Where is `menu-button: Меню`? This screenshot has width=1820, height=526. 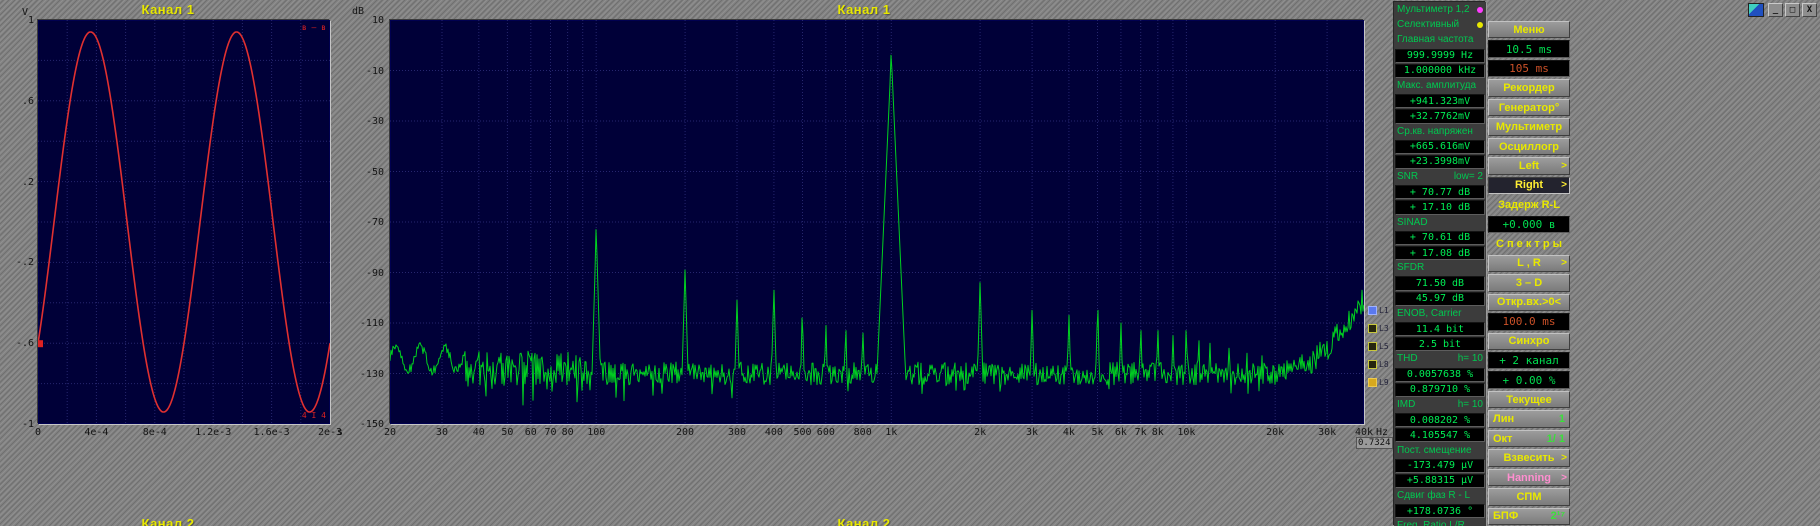
menu-button: Меню is located at coordinates (1529, 30).